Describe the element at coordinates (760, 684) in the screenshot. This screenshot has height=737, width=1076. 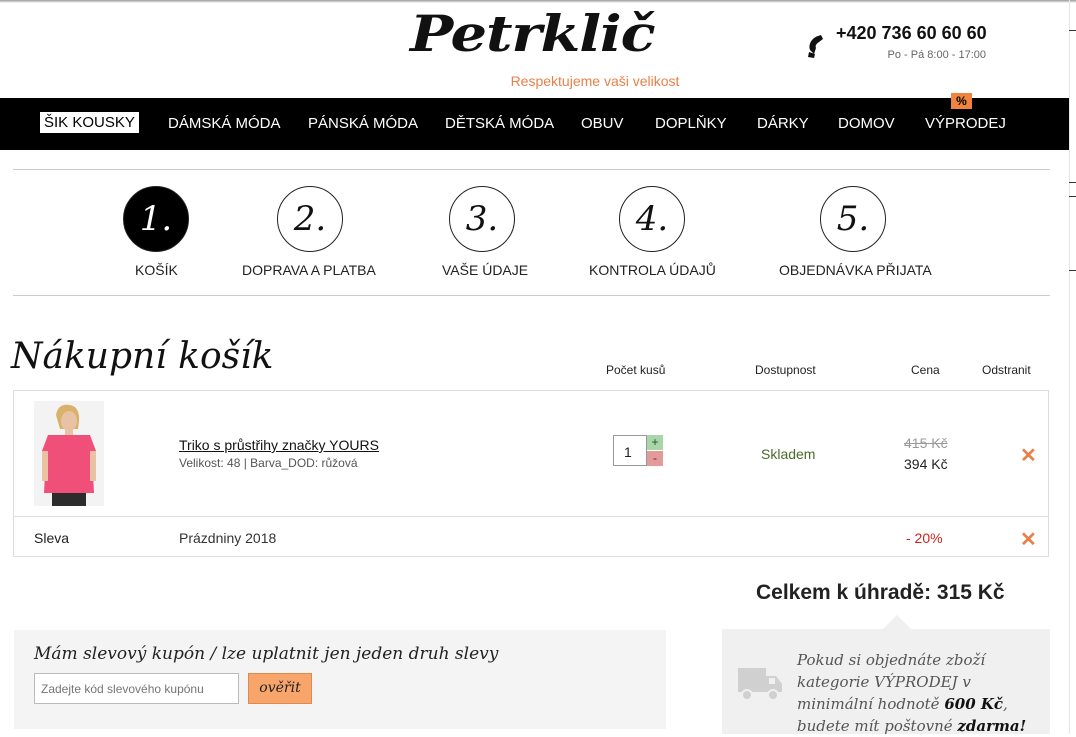
I see `truck-icon` at that location.